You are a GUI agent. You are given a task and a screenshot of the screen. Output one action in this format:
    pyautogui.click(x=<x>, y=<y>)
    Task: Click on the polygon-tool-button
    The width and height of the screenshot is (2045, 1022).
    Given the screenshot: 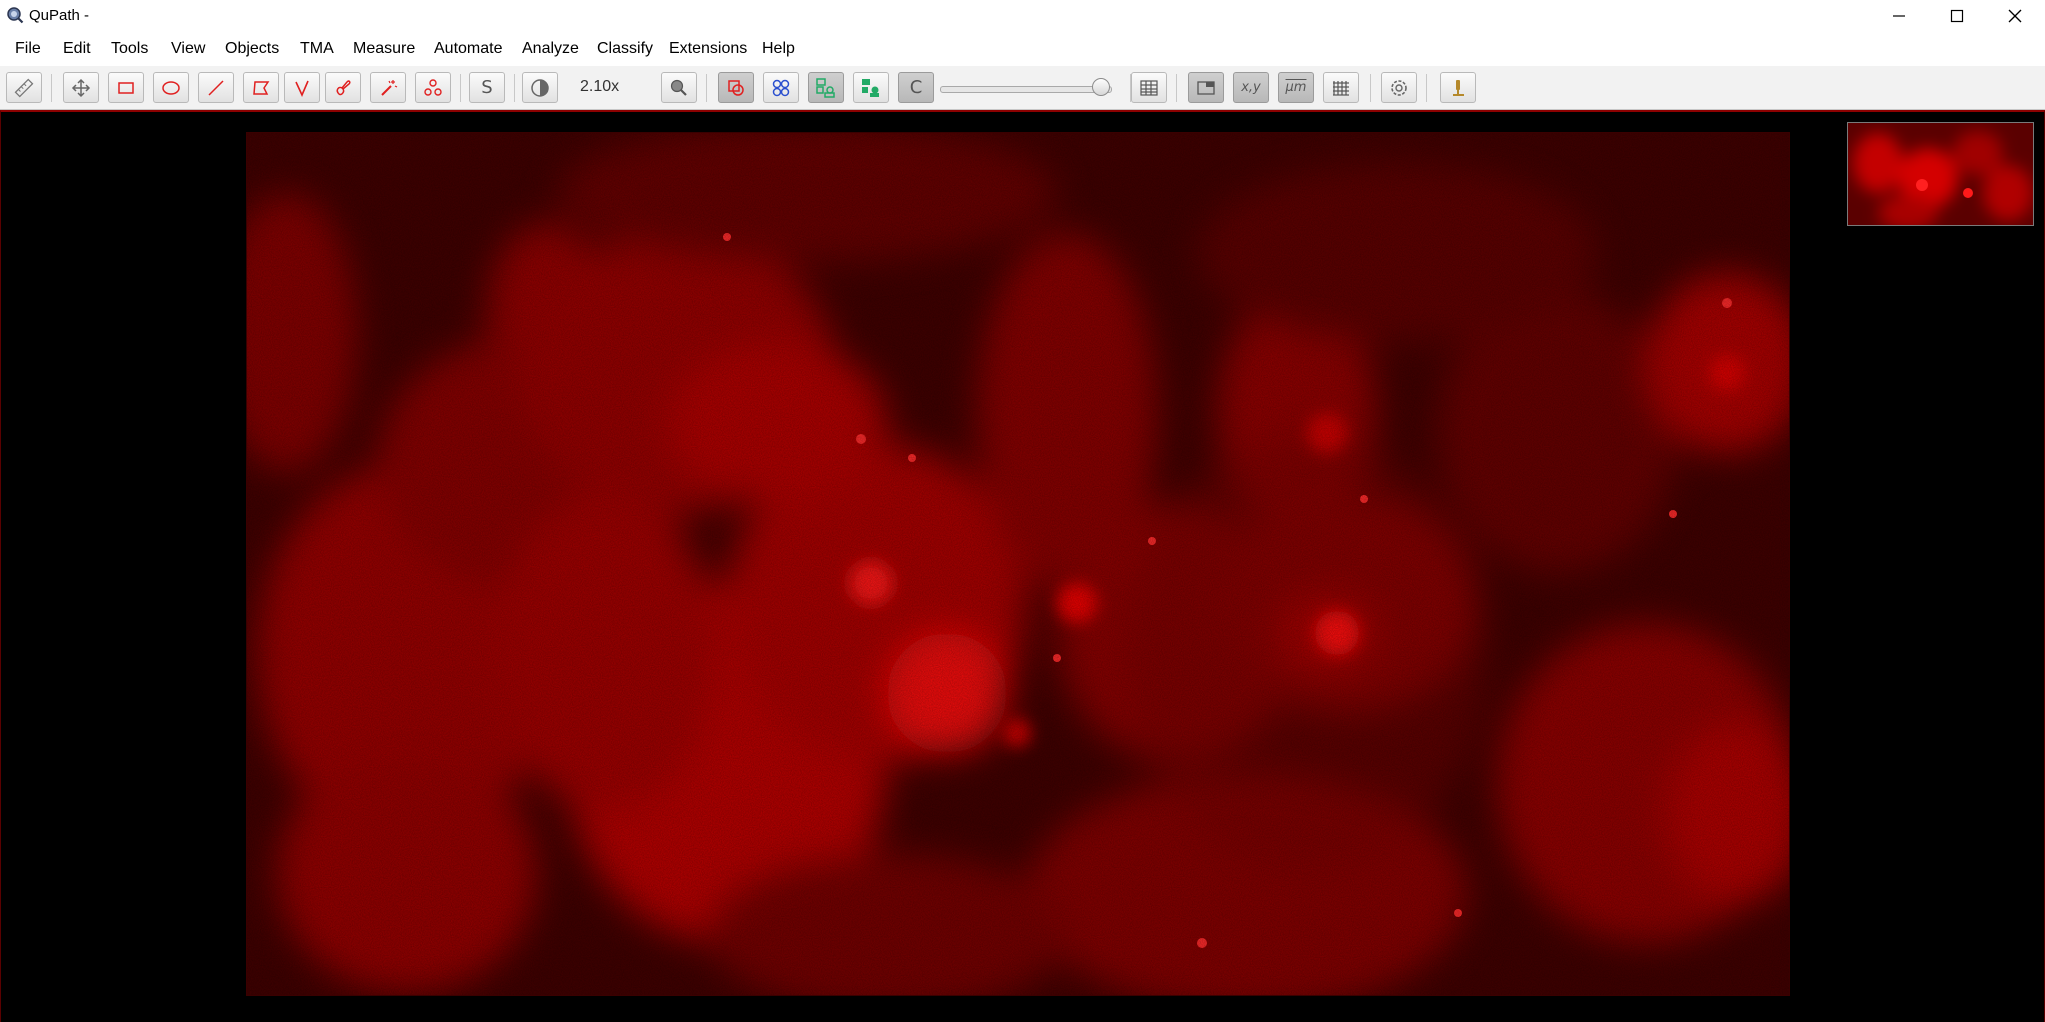 What is the action you would take?
    pyautogui.click(x=261, y=87)
    